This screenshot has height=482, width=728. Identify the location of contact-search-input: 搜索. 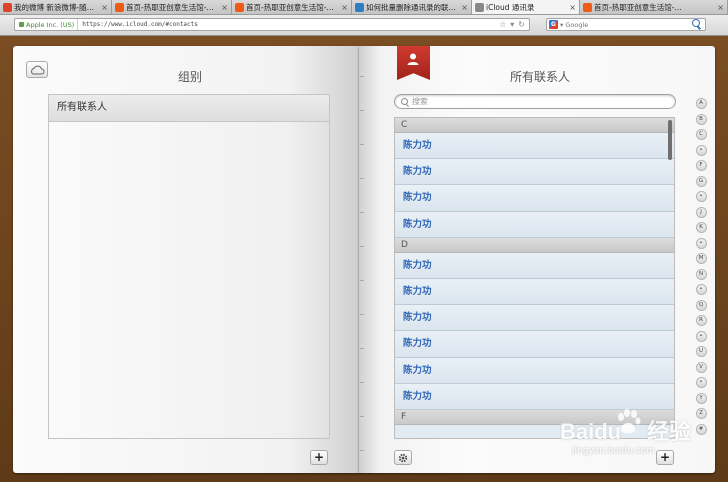
(535, 101).